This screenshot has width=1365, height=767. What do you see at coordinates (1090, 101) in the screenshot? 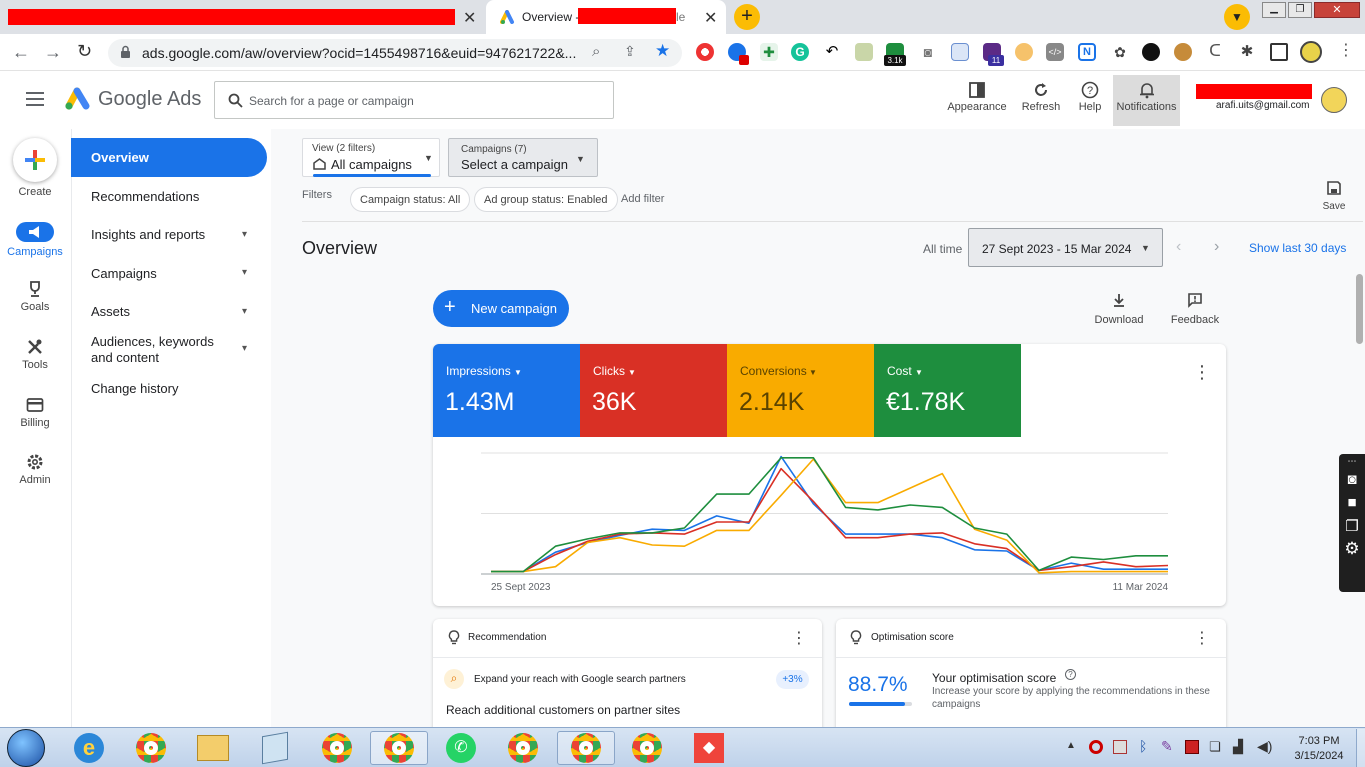
I see `help-button: ? Help` at bounding box center [1090, 101].